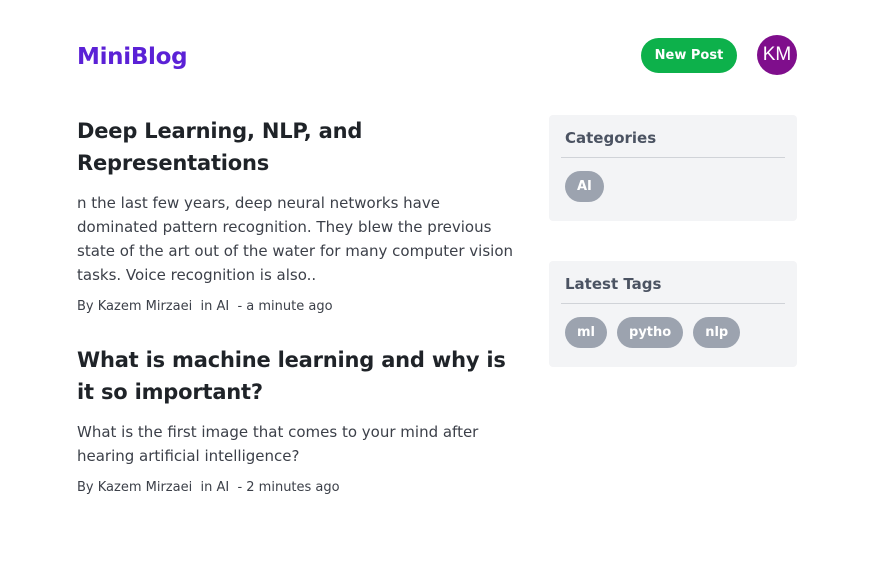  I want to click on category-chip: AI, so click(584, 186).